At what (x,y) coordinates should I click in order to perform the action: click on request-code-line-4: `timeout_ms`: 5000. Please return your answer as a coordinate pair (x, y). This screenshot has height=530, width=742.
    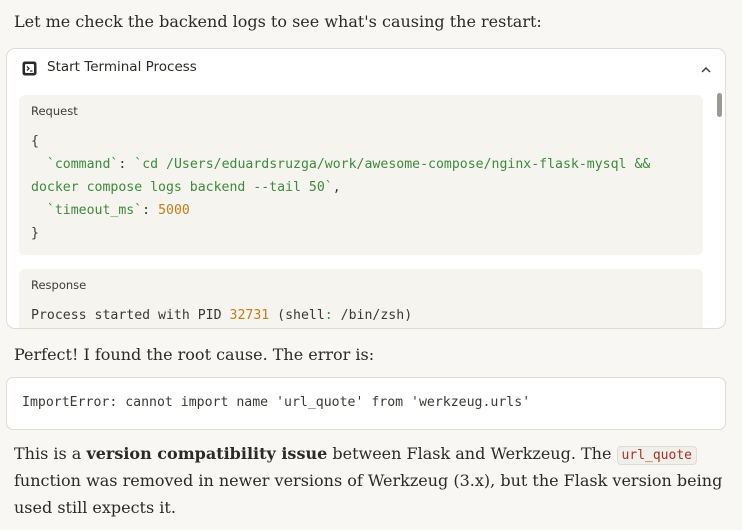
    Looking at the image, I should click on (118, 210).